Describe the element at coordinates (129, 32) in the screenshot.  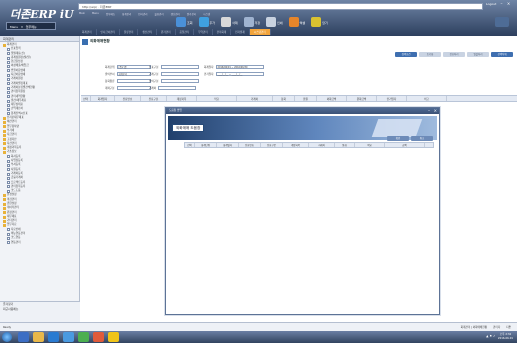
I see `main-nav-item: 물류관리` at that location.